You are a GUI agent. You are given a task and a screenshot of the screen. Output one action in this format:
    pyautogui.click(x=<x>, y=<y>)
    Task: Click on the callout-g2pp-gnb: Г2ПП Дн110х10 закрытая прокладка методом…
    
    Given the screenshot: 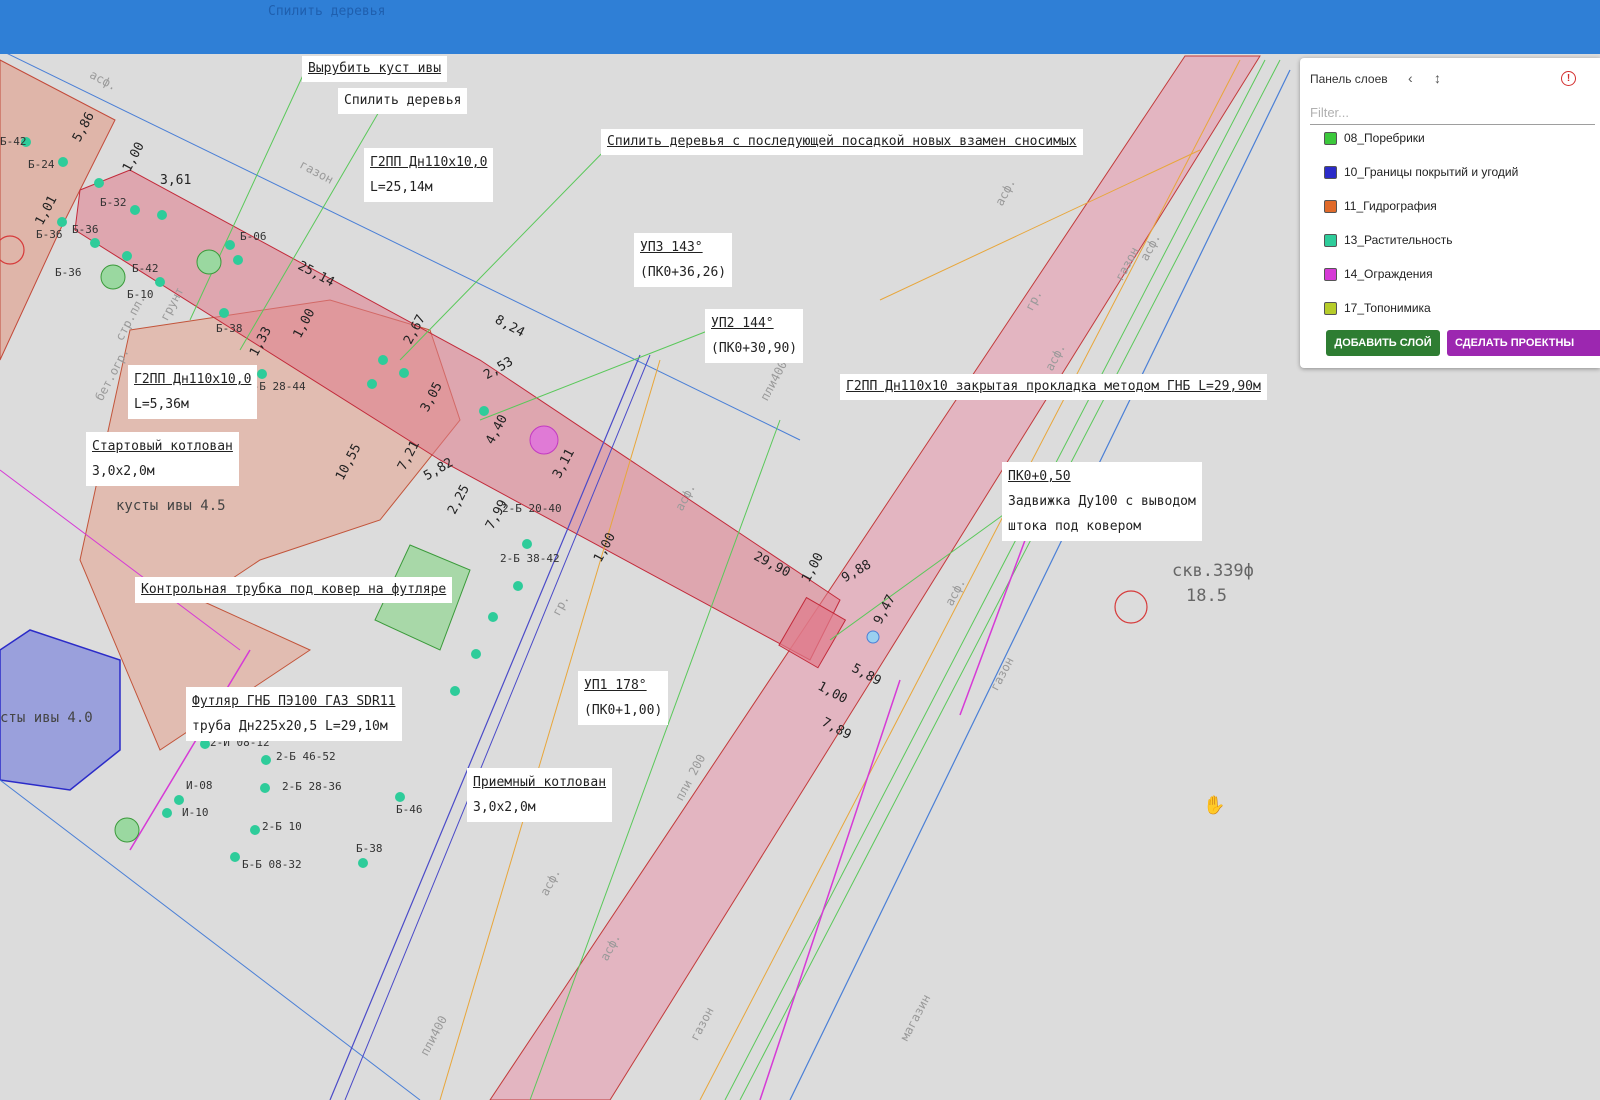 What is the action you would take?
    pyautogui.click(x=1053, y=387)
    